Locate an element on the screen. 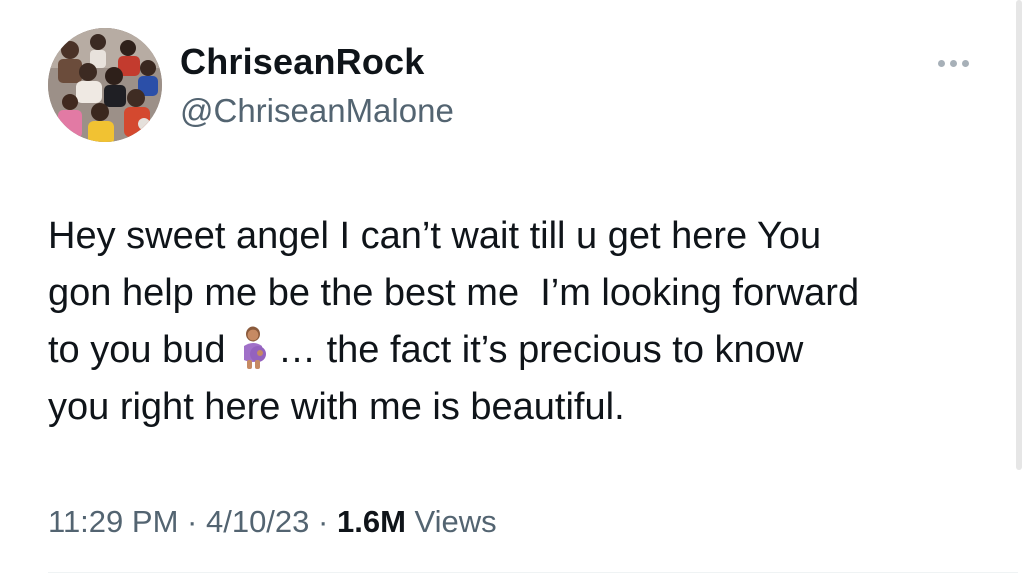 The width and height of the screenshot is (1024, 580). avatar is located at coordinates (105, 85).